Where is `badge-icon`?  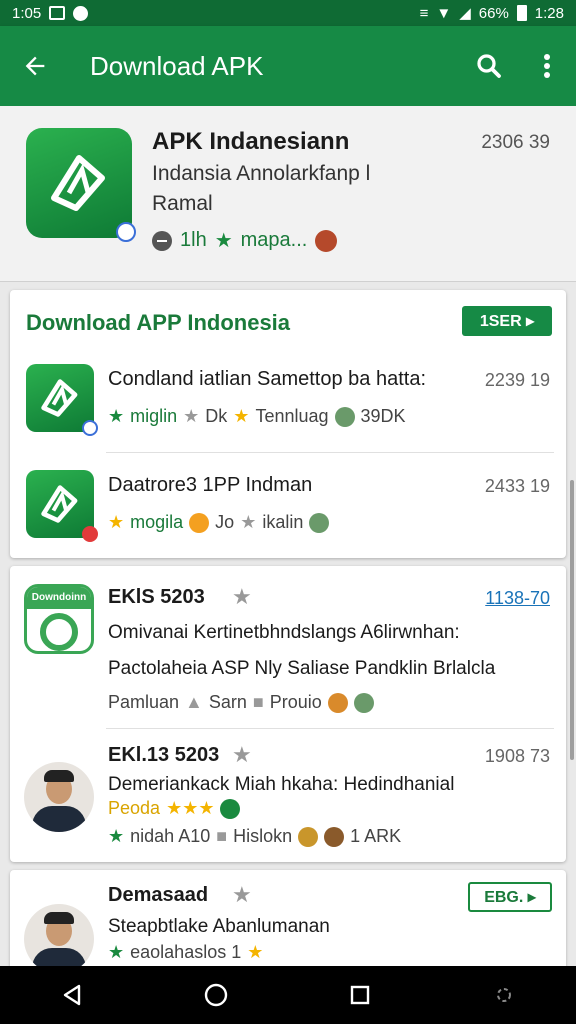
badge-icon is located at coordinates (90, 534).